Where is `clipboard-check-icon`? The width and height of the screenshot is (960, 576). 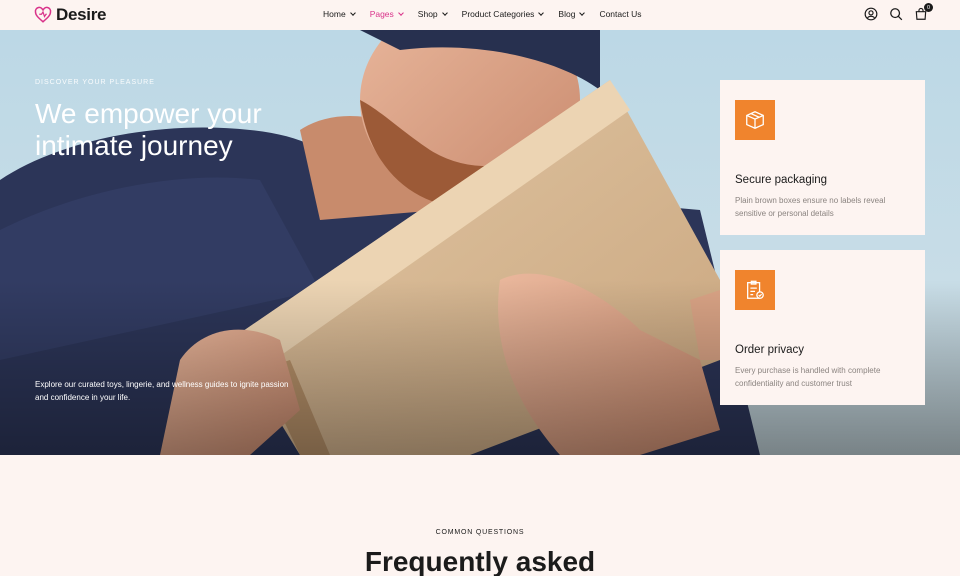 clipboard-check-icon is located at coordinates (755, 290).